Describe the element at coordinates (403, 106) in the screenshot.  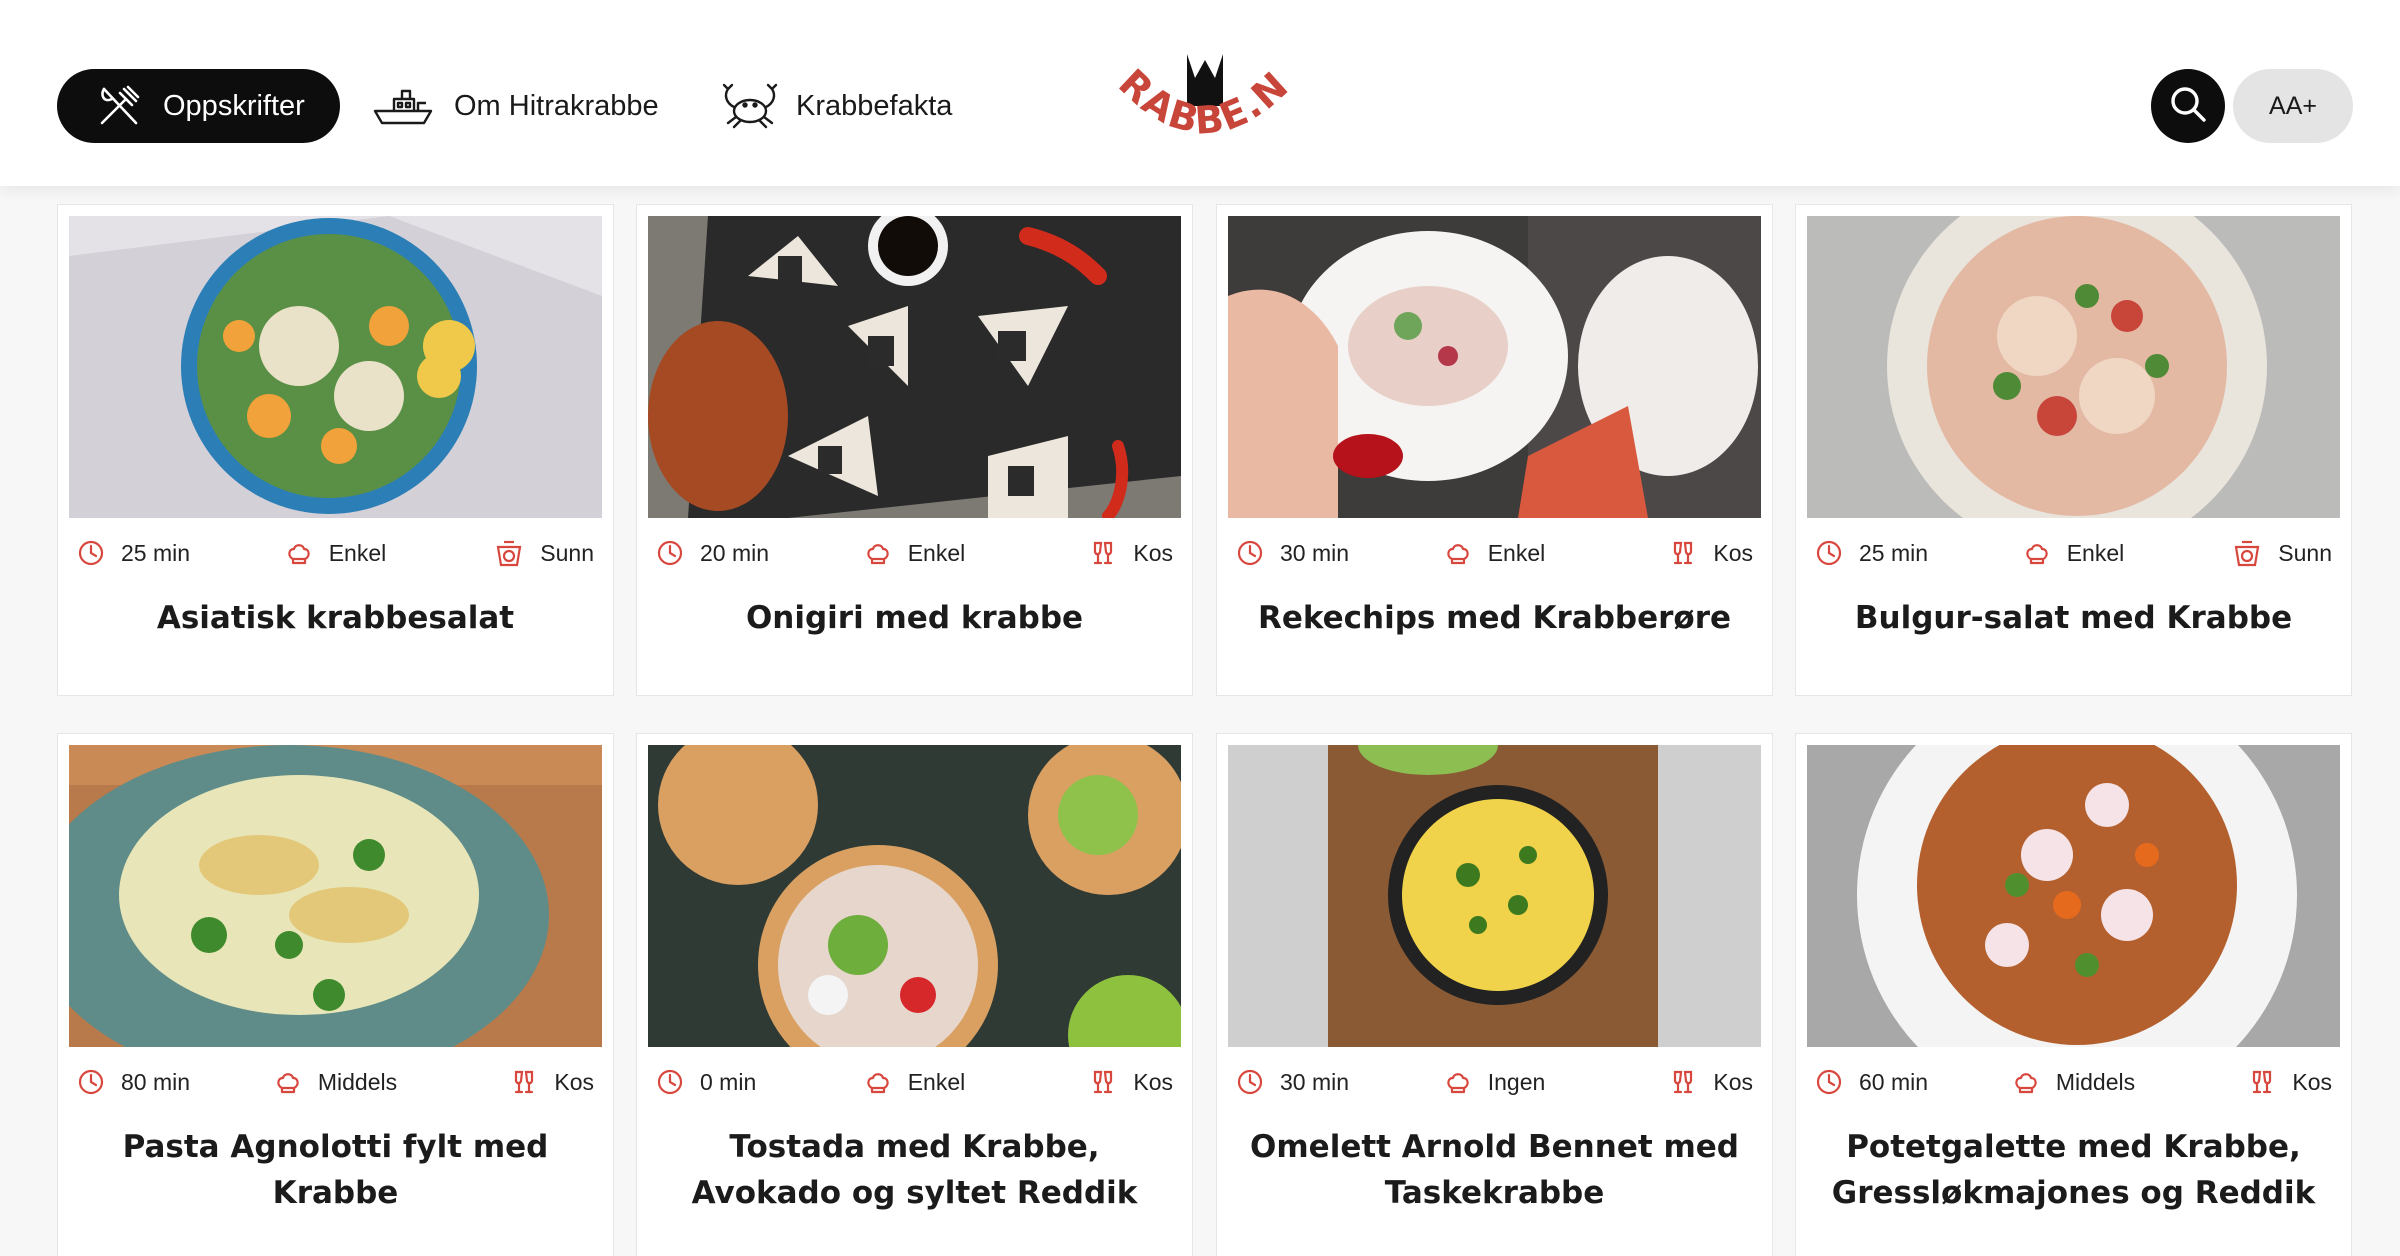
I see `boat-icon` at that location.